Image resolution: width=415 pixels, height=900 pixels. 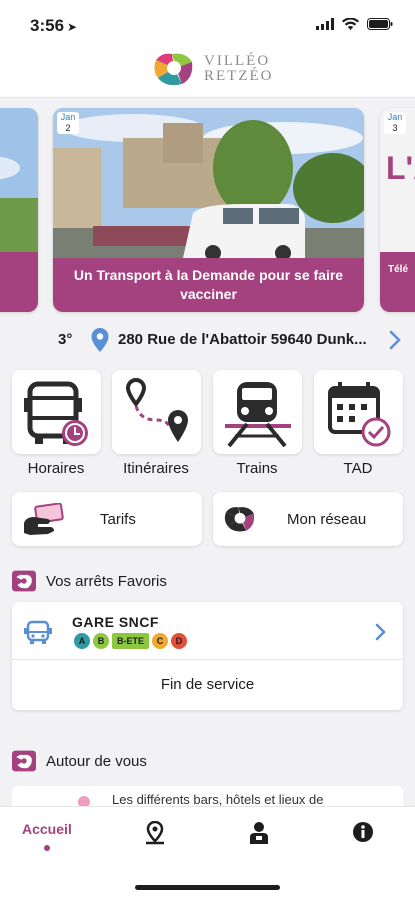 I want to click on tab-map, so click(x=155, y=835).